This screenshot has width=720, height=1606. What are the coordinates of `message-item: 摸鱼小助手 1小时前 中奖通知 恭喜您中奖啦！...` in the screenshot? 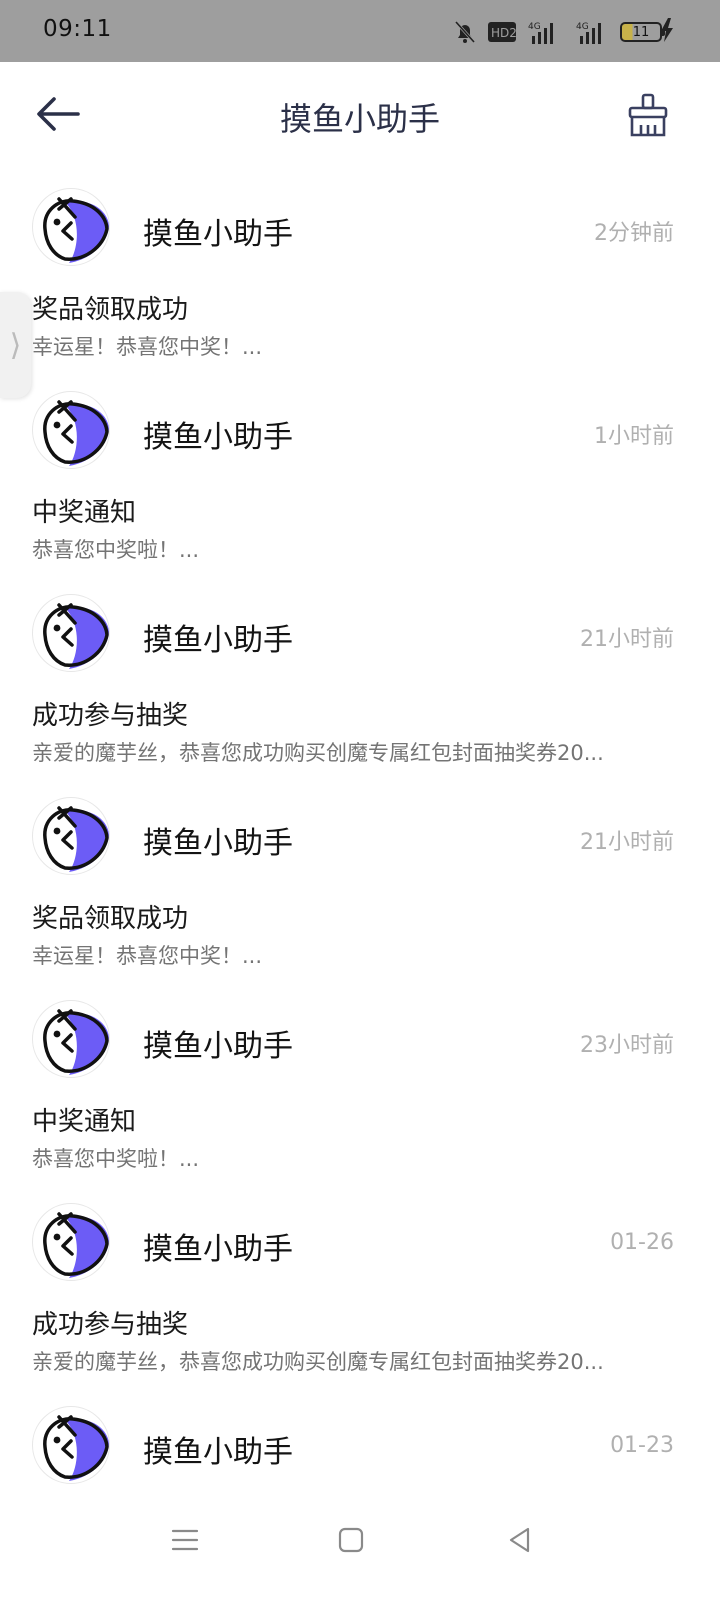 It's located at (360, 489).